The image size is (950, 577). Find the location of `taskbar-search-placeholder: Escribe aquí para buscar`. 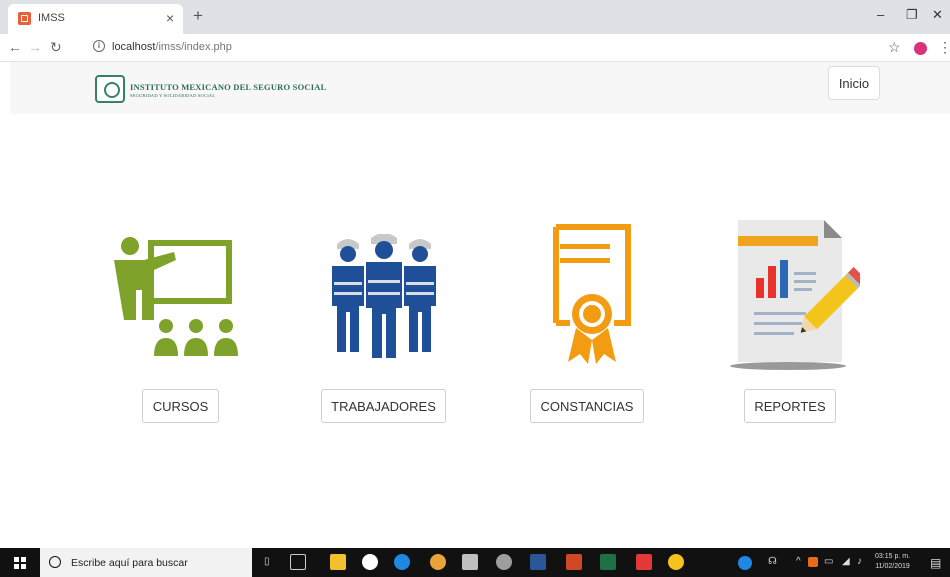

taskbar-search-placeholder: Escribe aquí para buscar is located at coordinates (129, 563).